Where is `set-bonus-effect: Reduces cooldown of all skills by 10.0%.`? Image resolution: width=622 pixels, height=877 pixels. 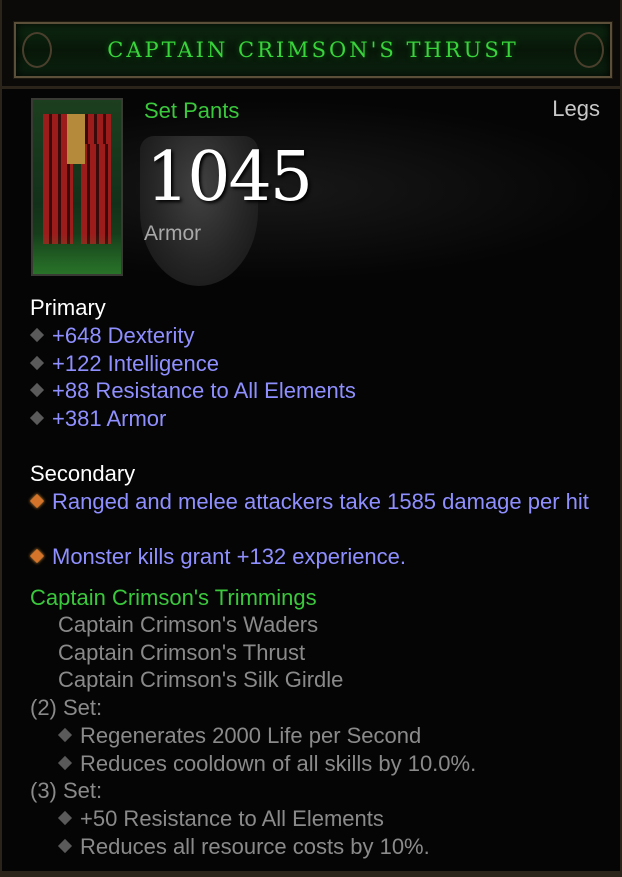
set-bonus-effect: Reduces cooldown of all skills by 10.0%. is located at coordinates (266, 764).